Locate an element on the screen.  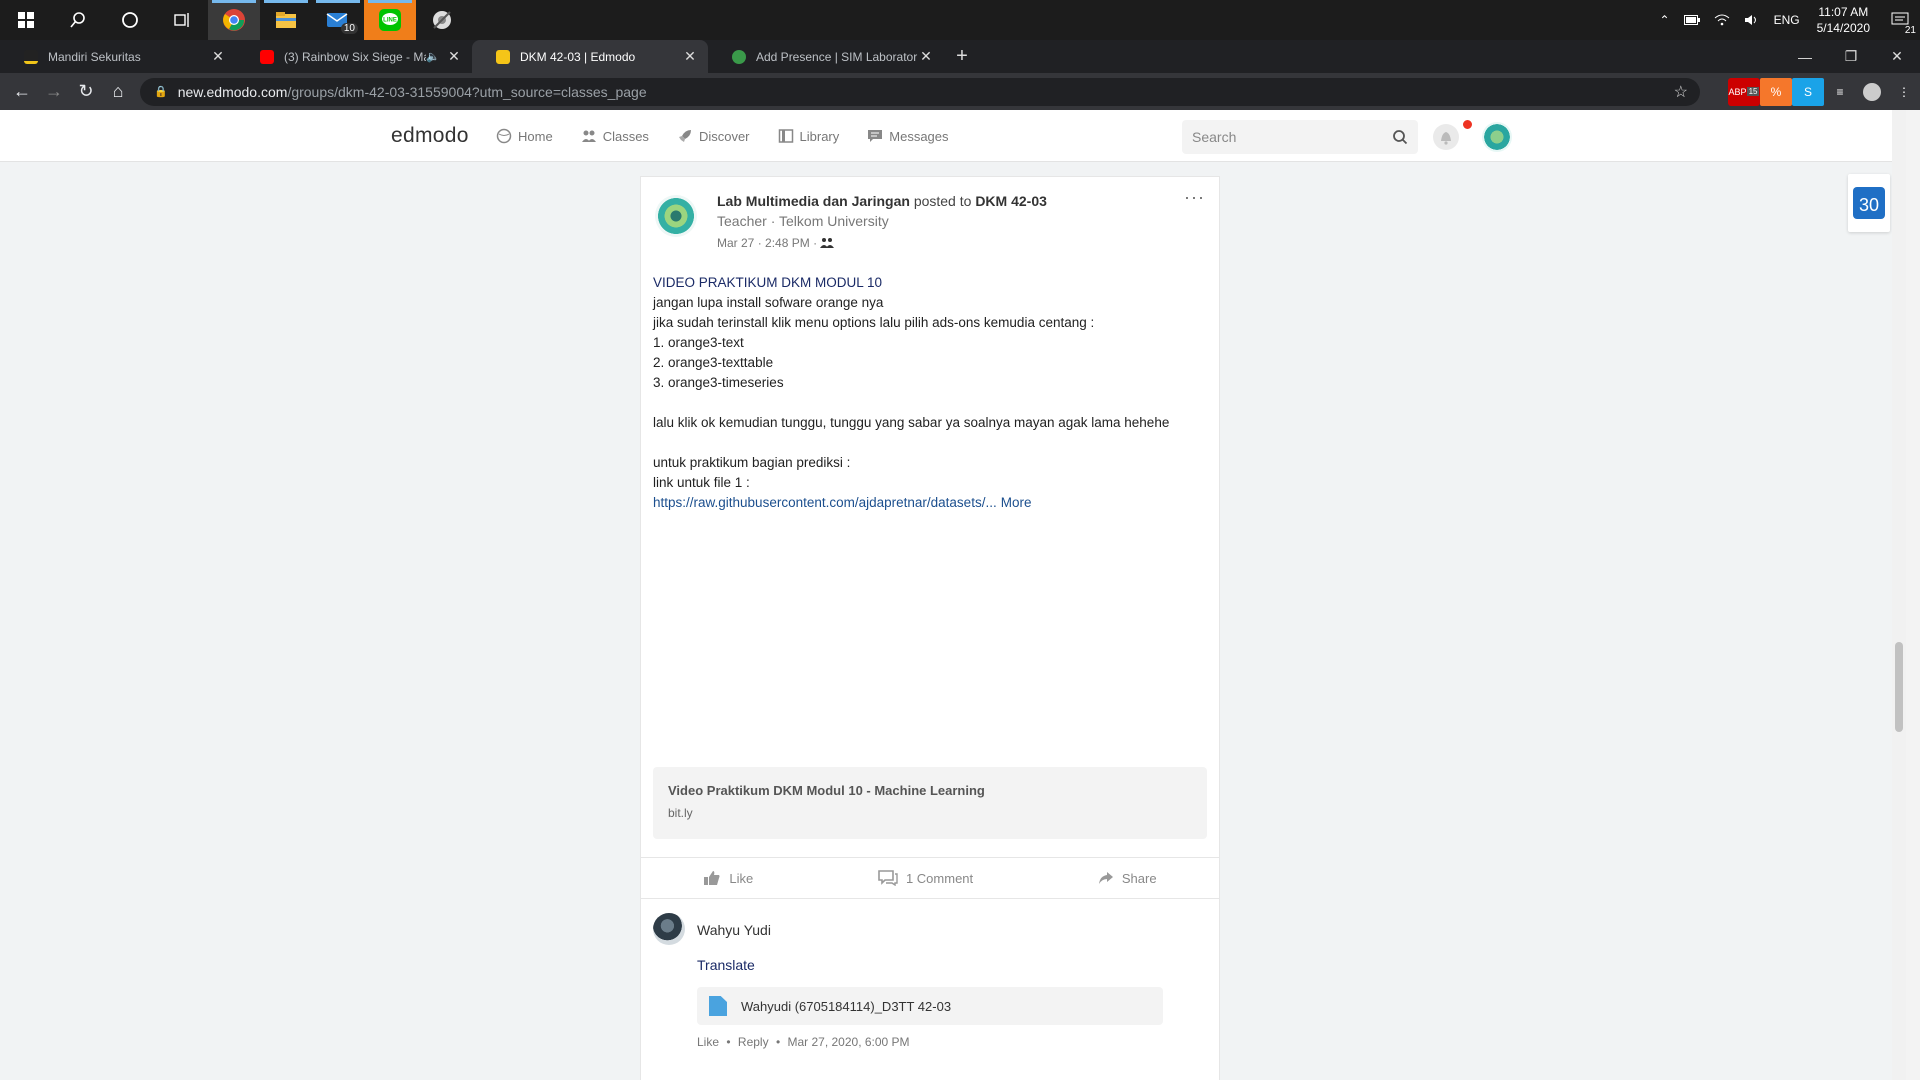
edmodo-logo: edmodo is located at coordinates (430, 136).